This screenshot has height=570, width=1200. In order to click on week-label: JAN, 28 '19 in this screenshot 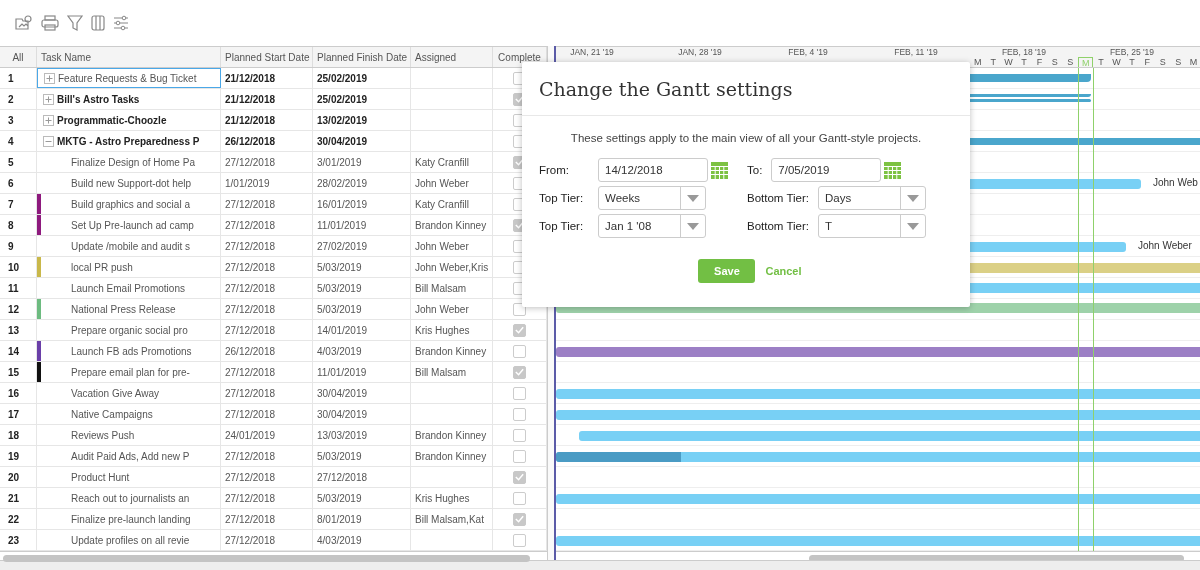, I will do `click(700, 52)`.